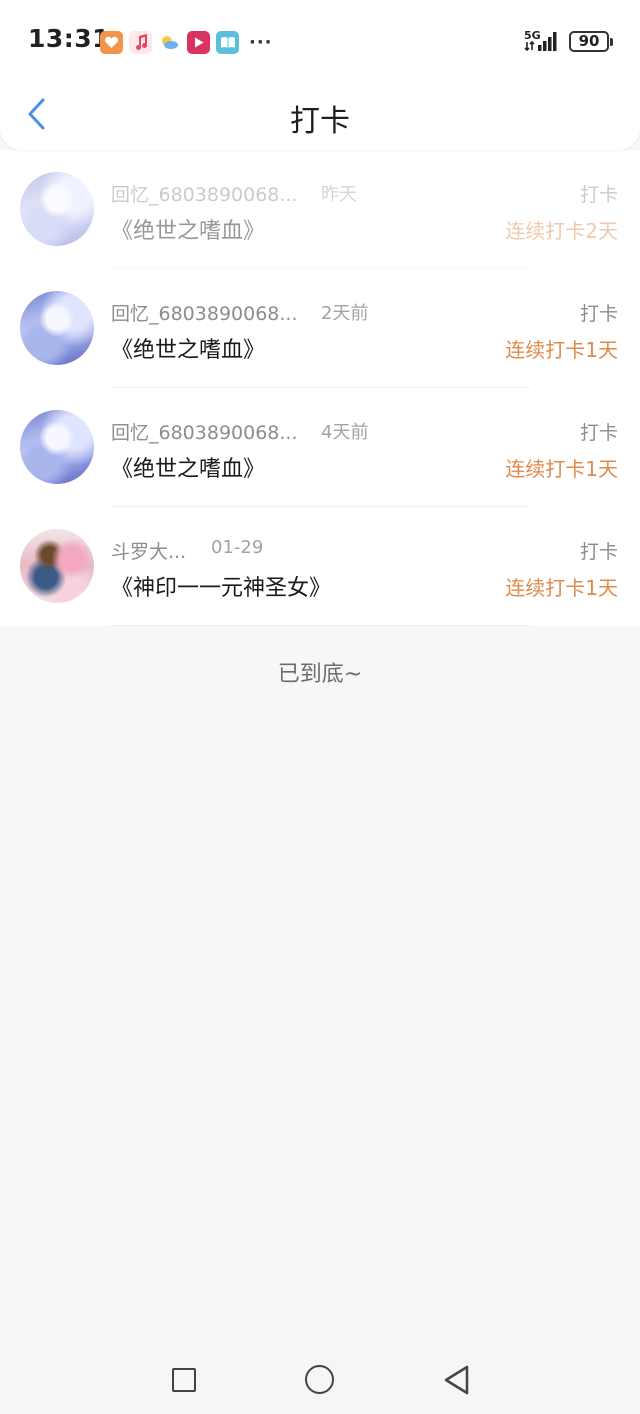 This screenshot has width=640, height=1414. Describe the element at coordinates (184, 1380) in the screenshot. I see `recent-apps-button` at that location.